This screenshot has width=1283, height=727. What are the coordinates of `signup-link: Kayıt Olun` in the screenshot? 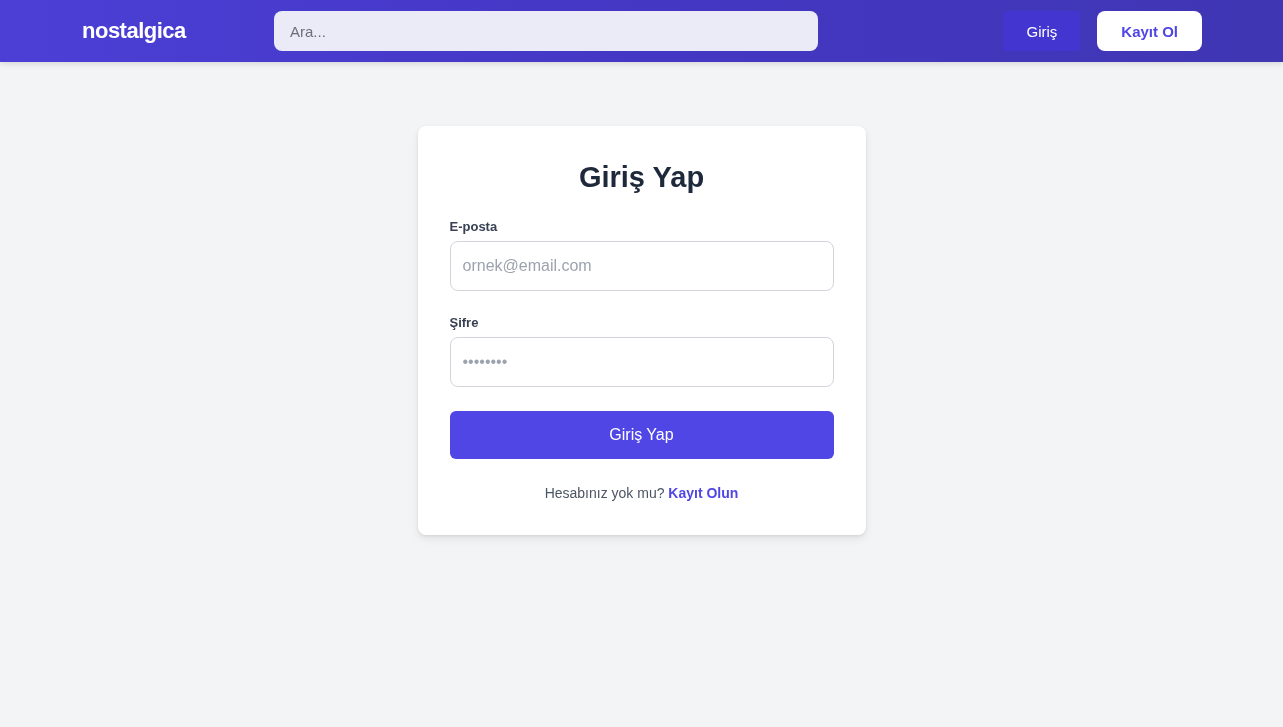 It's located at (703, 493).